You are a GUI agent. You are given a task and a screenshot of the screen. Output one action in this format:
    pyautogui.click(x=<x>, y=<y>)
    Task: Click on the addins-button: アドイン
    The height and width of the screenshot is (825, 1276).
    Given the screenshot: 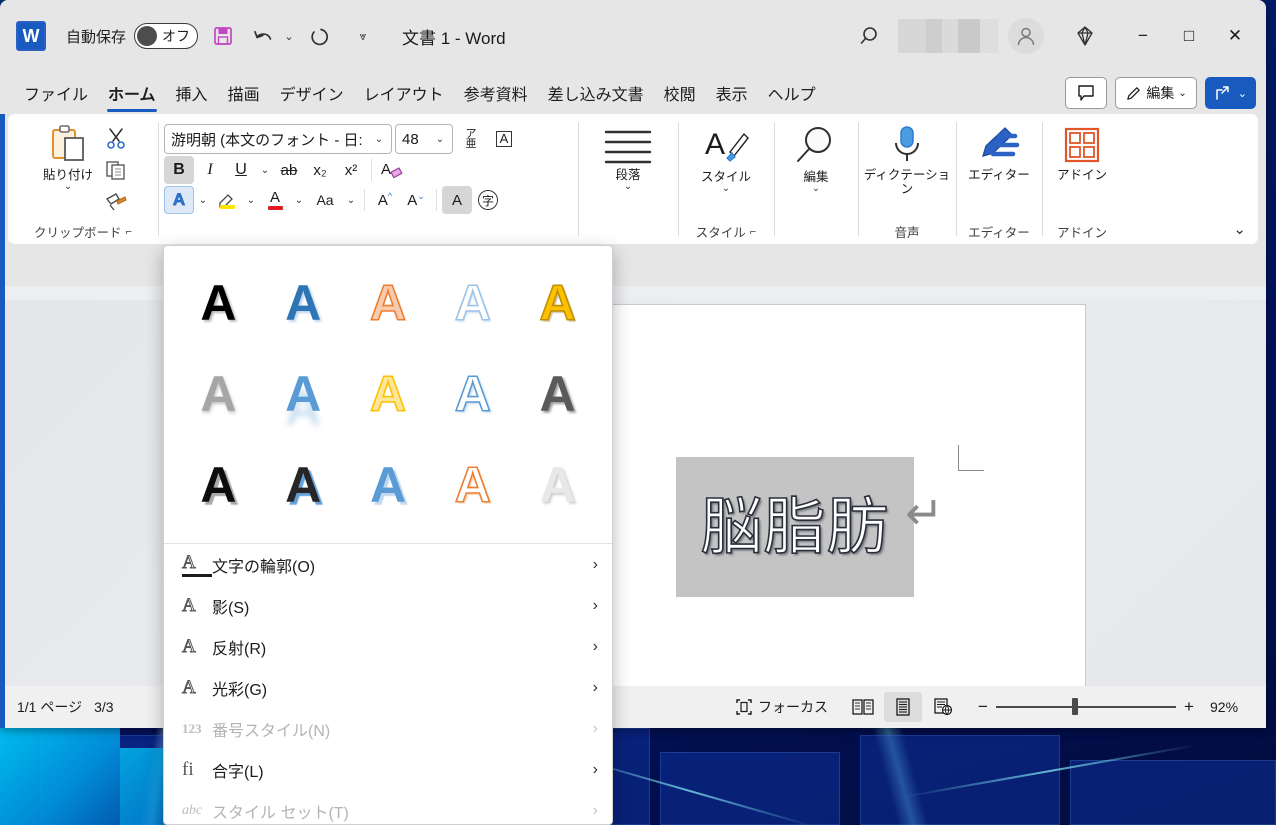 What is the action you would take?
    pyautogui.click(x=1082, y=150)
    